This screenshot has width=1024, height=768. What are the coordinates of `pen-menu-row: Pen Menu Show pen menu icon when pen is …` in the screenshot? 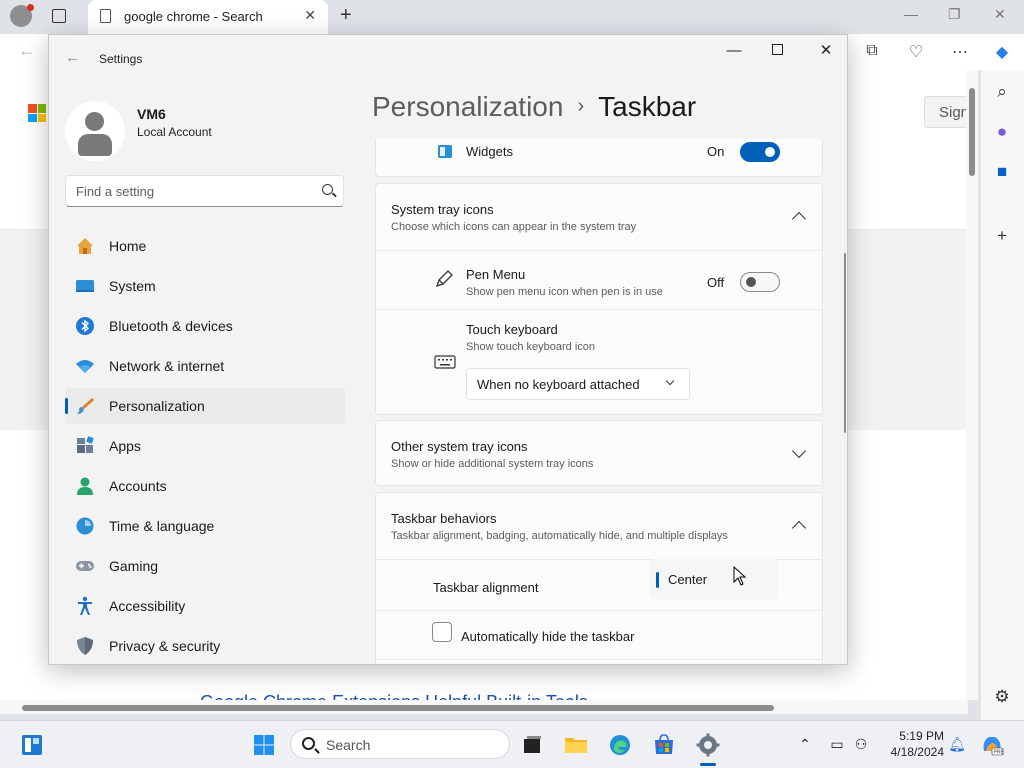 It's located at (599, 280).